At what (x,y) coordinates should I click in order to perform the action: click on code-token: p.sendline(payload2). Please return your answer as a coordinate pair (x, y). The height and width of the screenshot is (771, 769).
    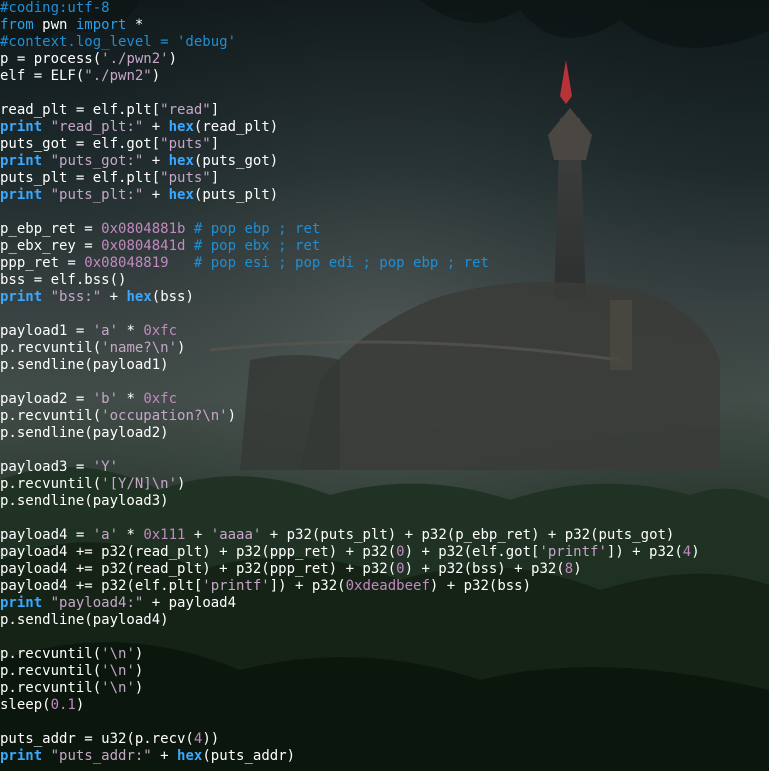
    Looking at the image, I should click on (84, 433).